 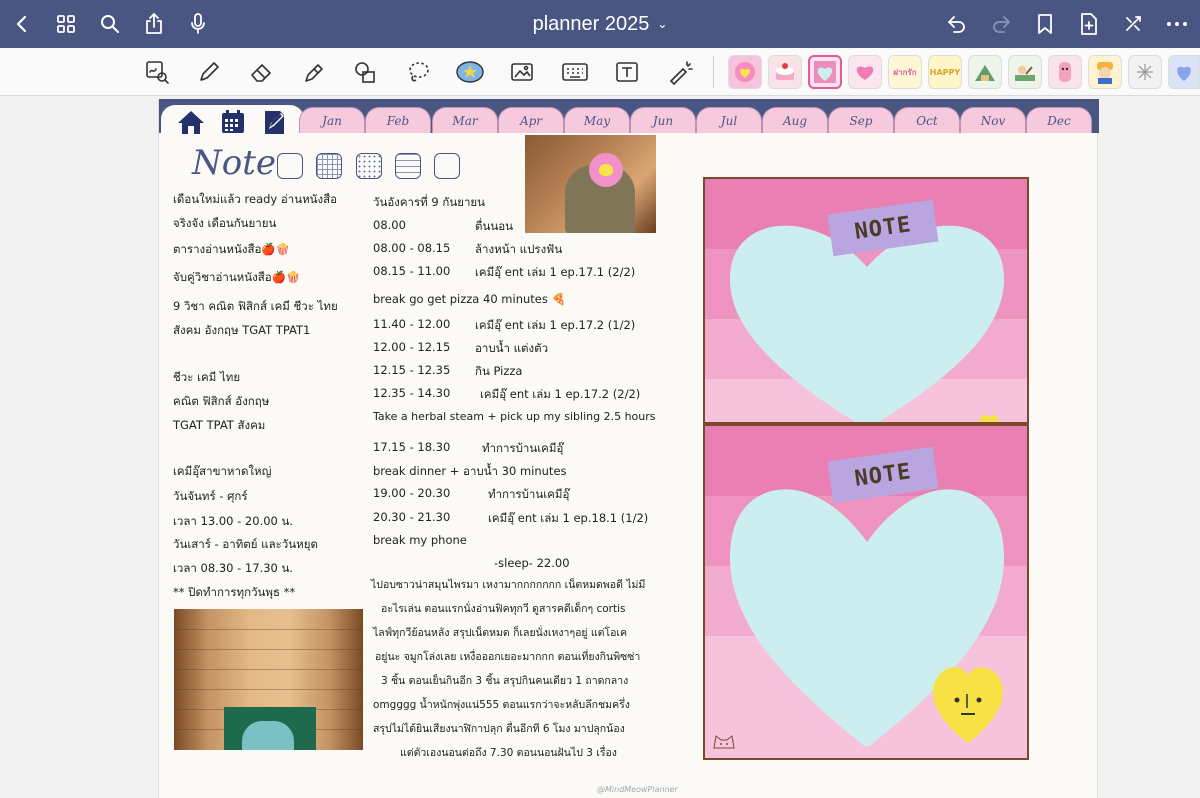 I want to click on eraser-icon, so click(x=261, y=72).